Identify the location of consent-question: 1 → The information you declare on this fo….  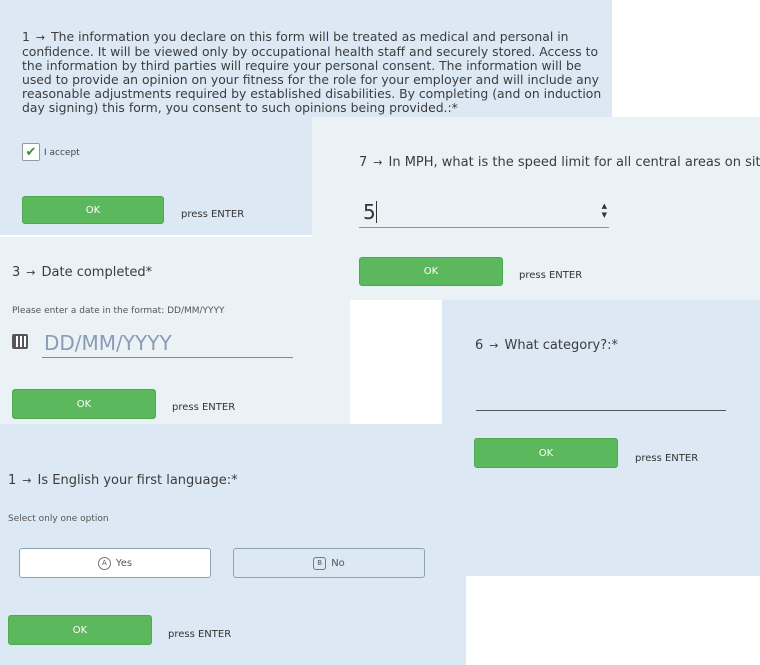
(312, 72).